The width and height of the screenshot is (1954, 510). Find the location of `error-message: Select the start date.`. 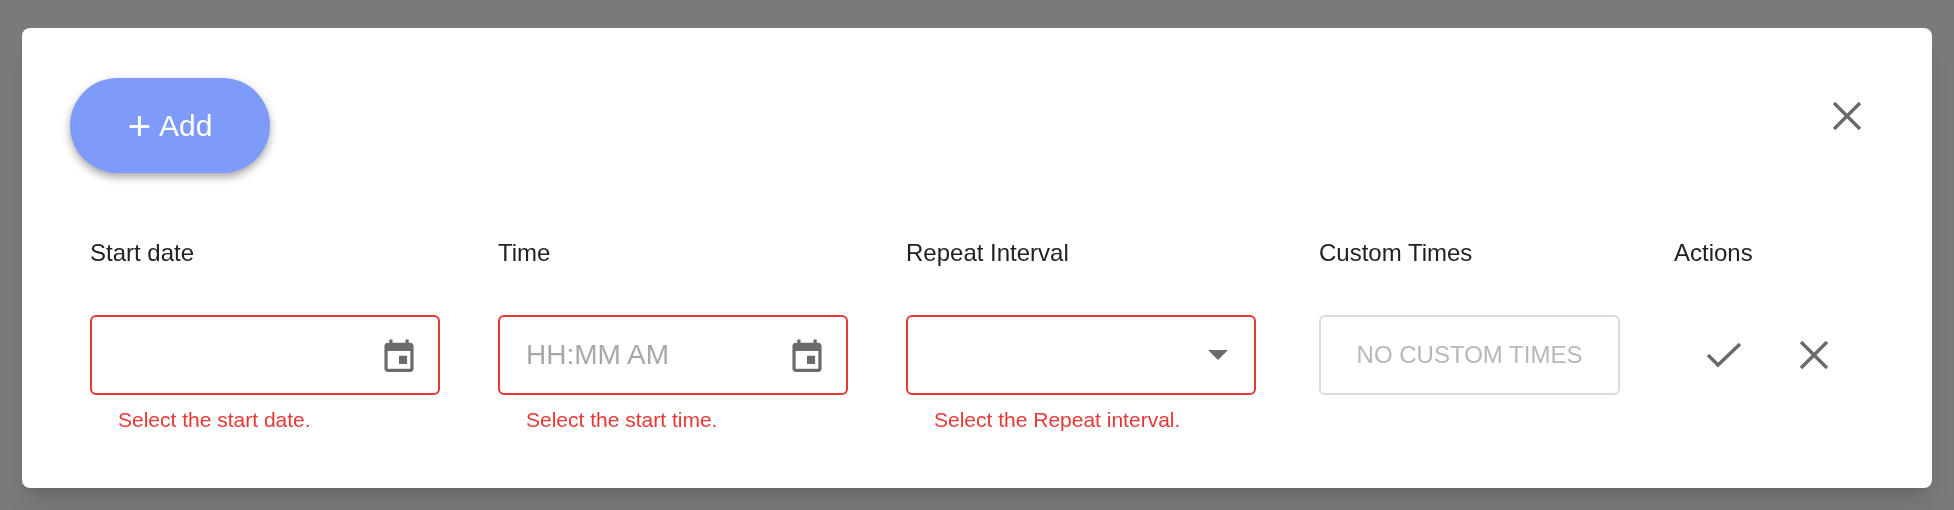

error-message: Select the start date. is located at coordinates (214, 420).